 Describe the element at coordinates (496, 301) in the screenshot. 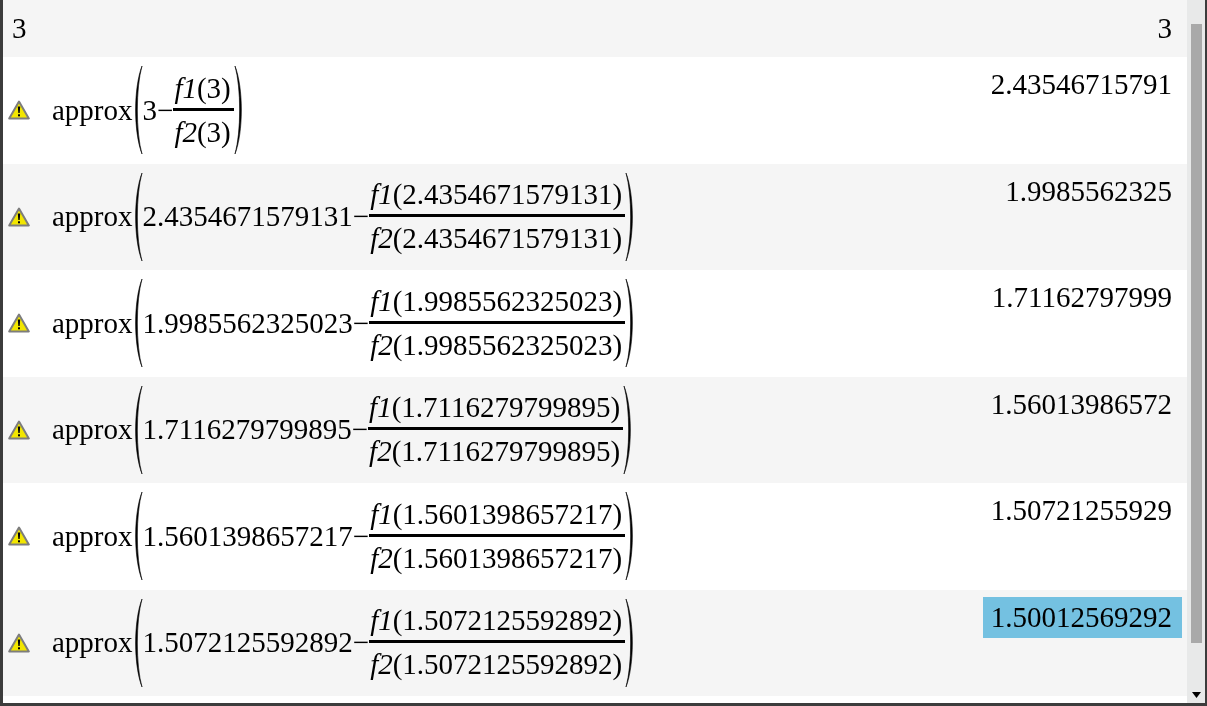

I see `fraction-numerator: f1(1.9985562325023)` at that location.